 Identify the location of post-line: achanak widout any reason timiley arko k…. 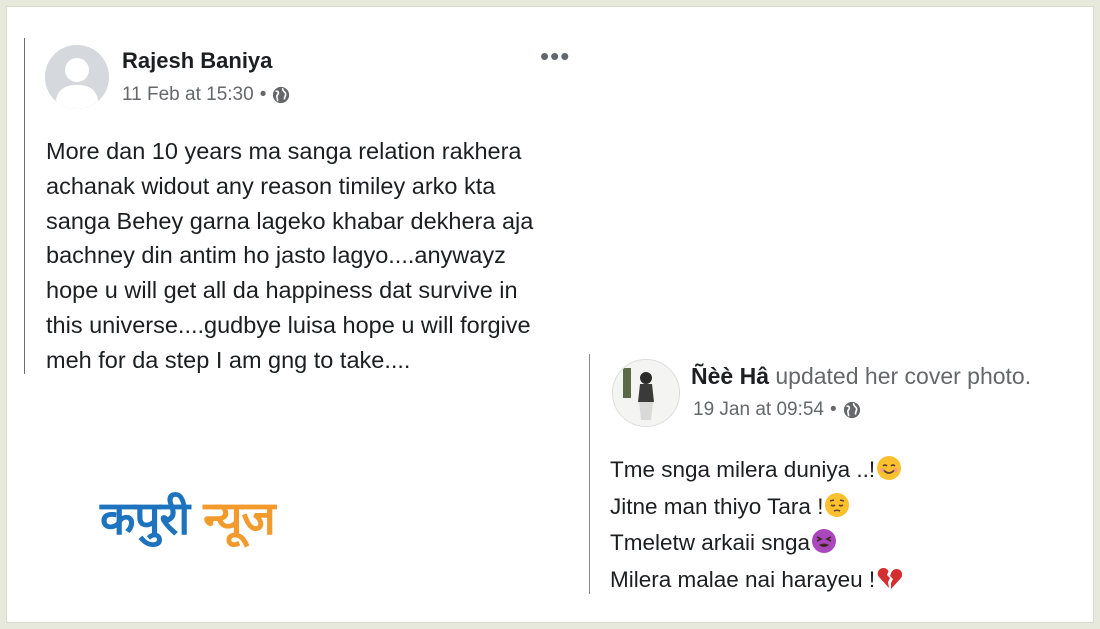
(271, 185).